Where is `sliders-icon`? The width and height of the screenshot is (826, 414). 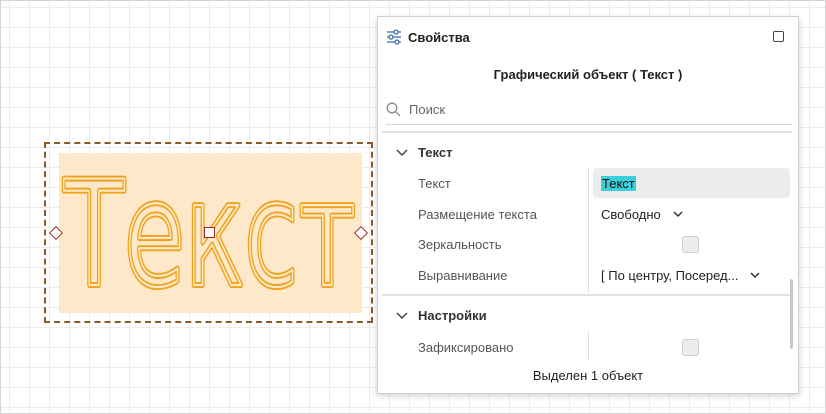 sliders-icon is located at coordinates (394, 37).